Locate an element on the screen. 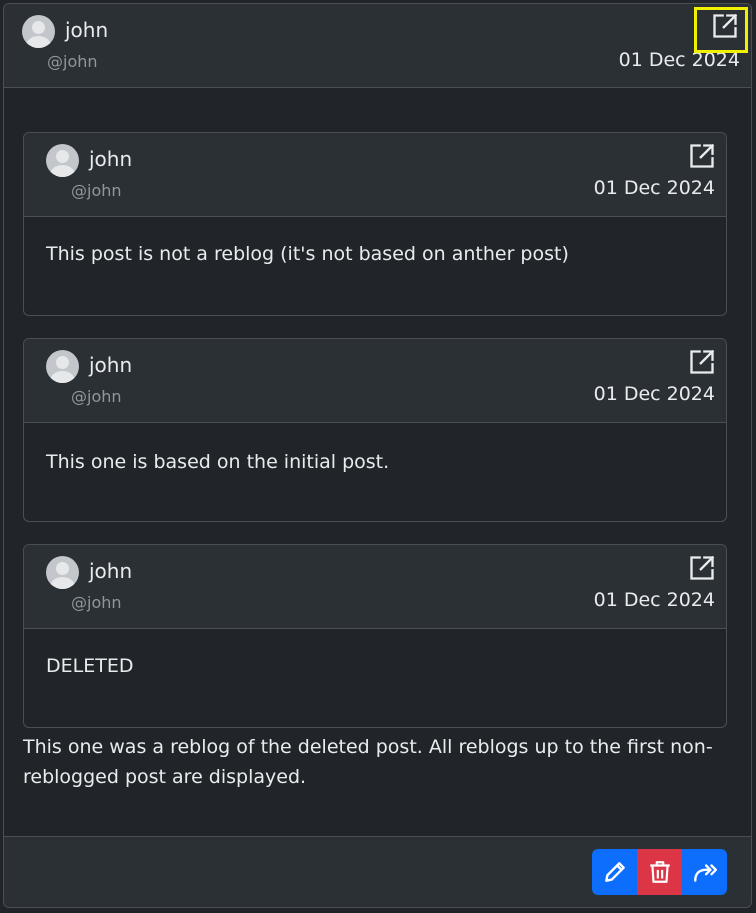 This screenshot has height=913, width=756. reblog-body: DELETED is located at coordinates (90, 666).